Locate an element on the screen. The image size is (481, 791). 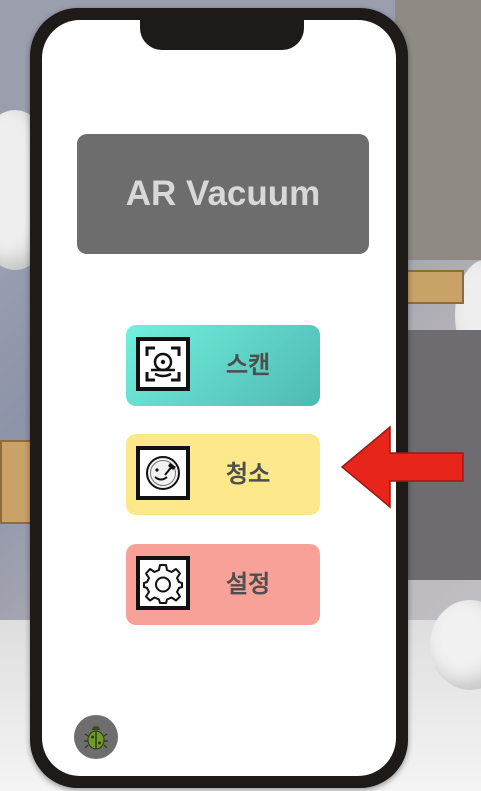
clean-button-label: 청소 is located at coordinates (248, 474).